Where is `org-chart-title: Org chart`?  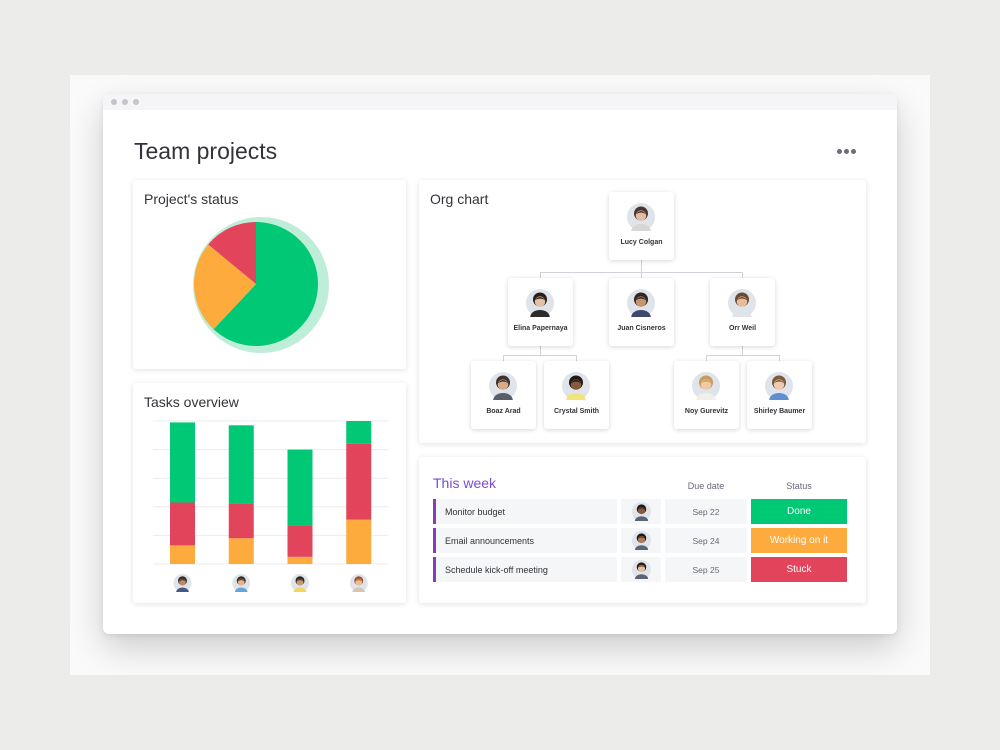 org-chart-title: Org chart is located at coordinates (459, 199).